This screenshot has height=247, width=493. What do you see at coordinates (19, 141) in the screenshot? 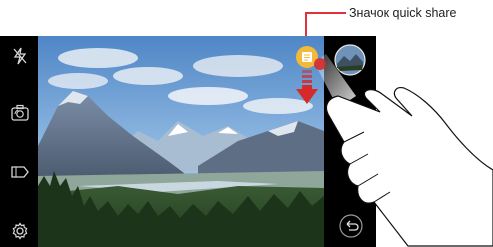
I see `left-toolbar` at bounding box center [19, 141].